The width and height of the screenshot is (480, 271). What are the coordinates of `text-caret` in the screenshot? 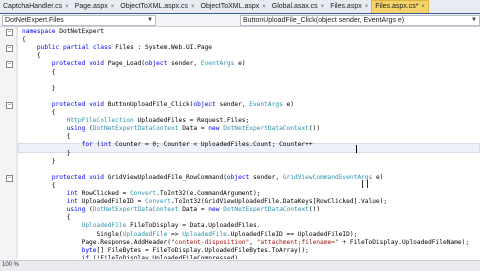 It's located at (356, 149).